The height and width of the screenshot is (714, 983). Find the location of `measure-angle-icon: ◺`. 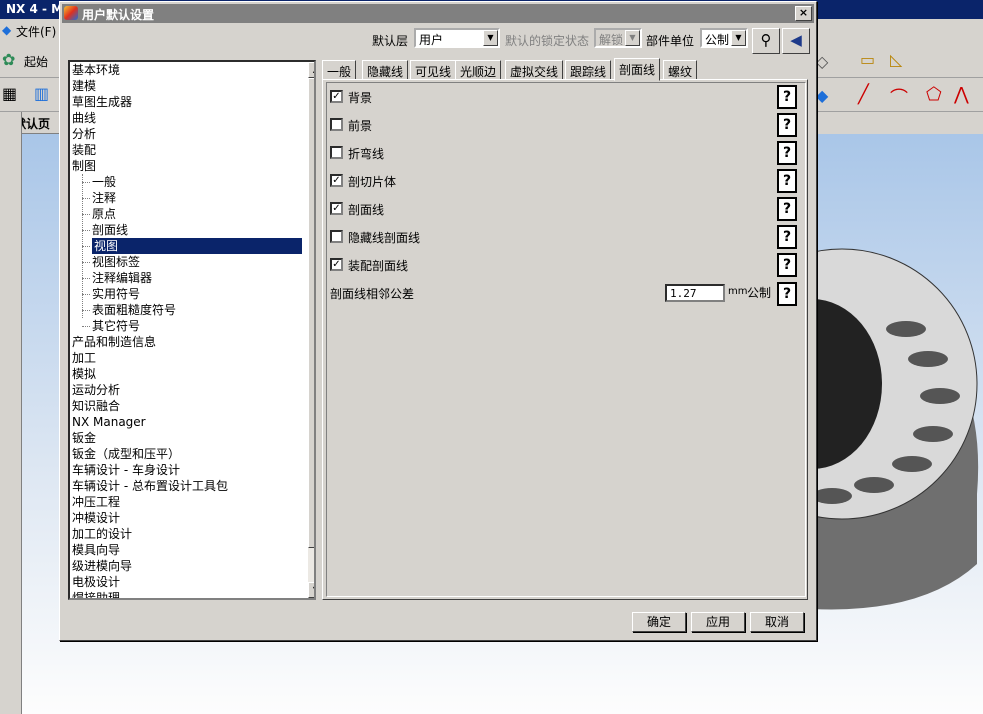

measure-angle-icon: ◺ is located at coordinates (896, 59).